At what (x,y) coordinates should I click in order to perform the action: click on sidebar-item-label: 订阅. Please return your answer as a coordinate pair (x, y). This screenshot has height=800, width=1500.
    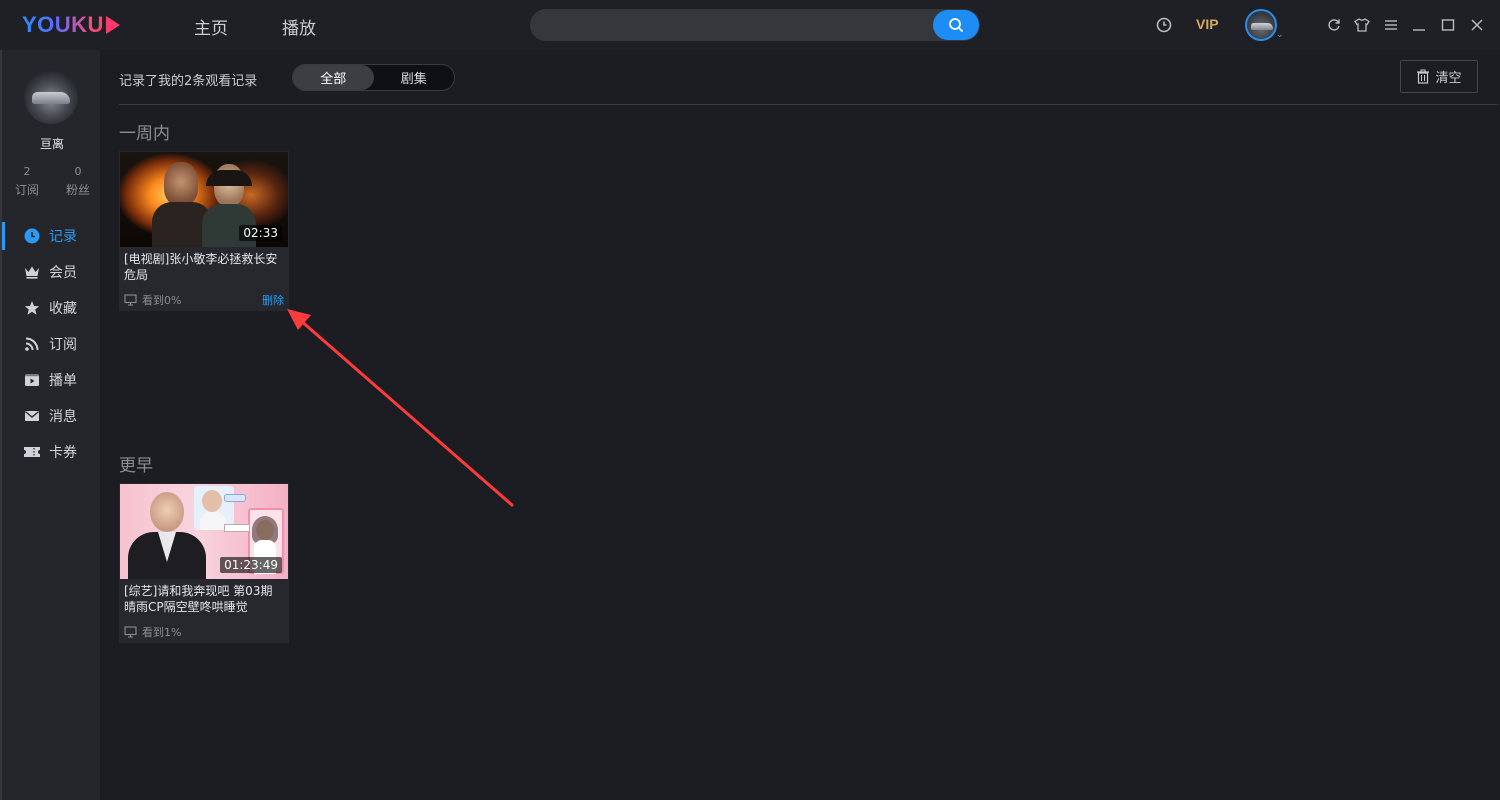
    Looking at the image, I should click on (63, 345).